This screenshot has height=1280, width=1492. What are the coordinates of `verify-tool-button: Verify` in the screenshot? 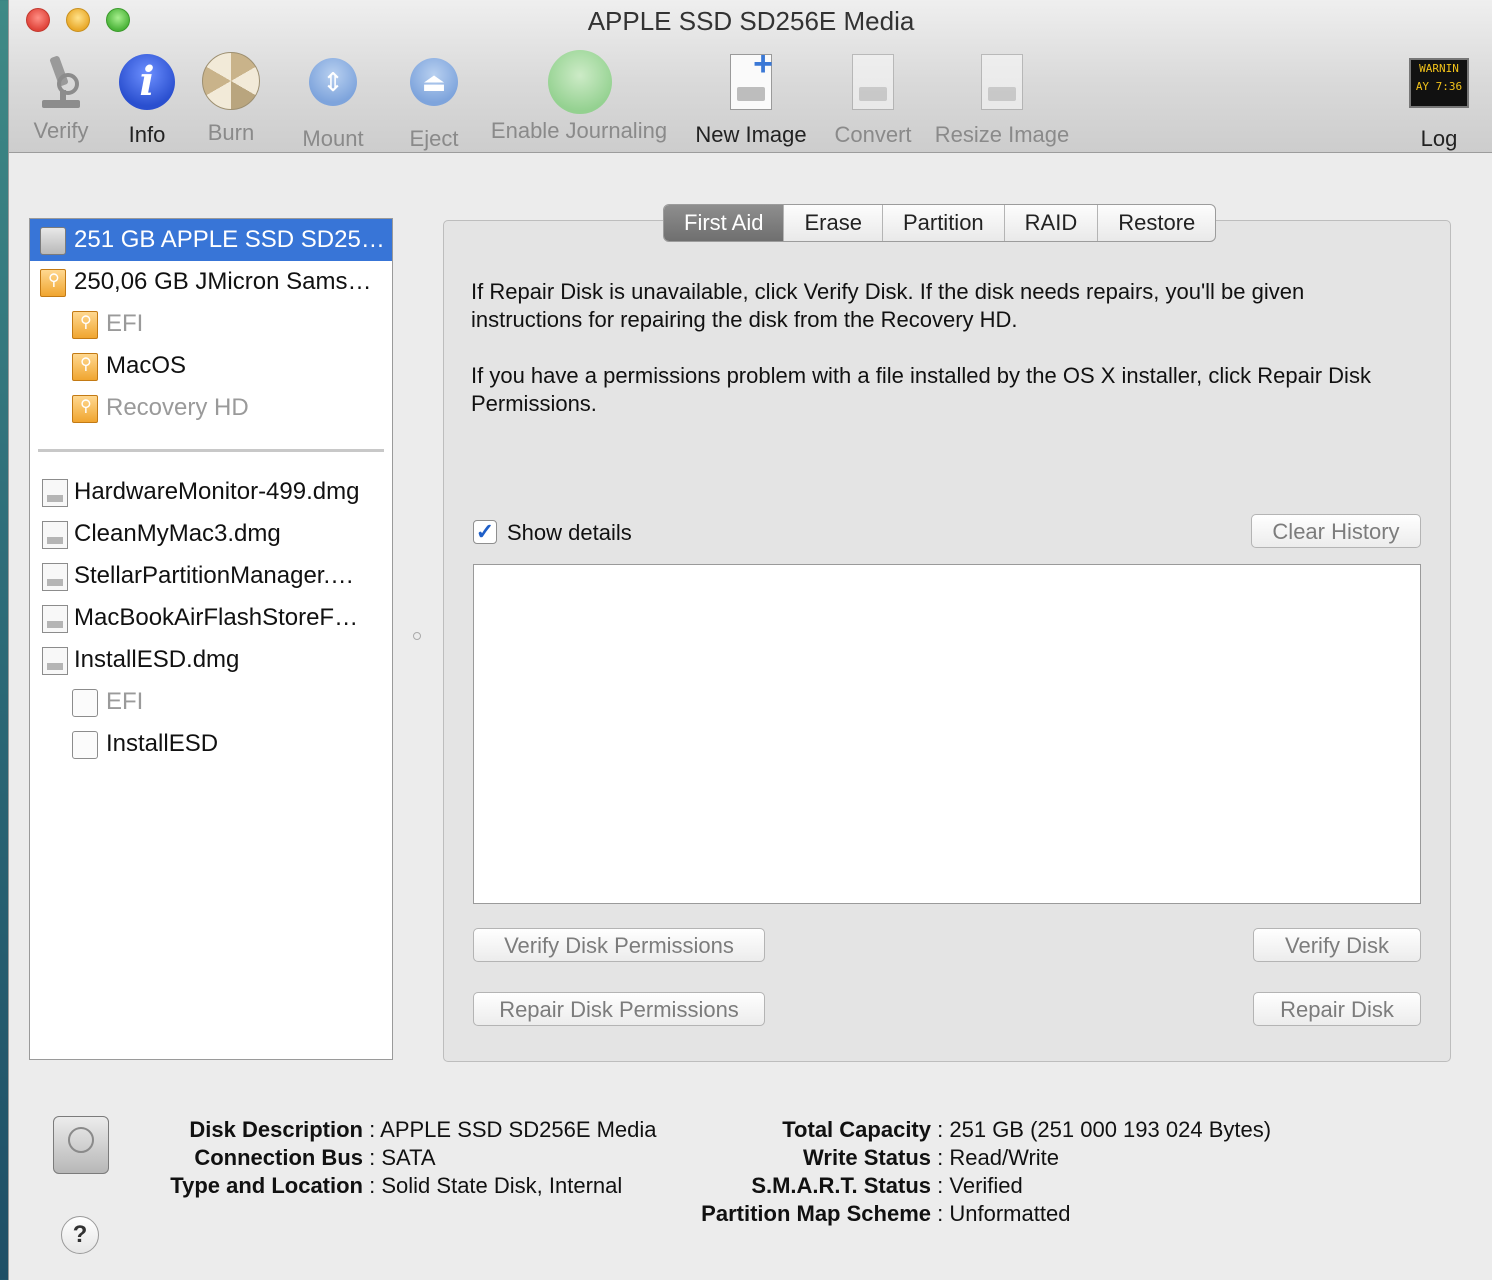 It's located at (61, 97).